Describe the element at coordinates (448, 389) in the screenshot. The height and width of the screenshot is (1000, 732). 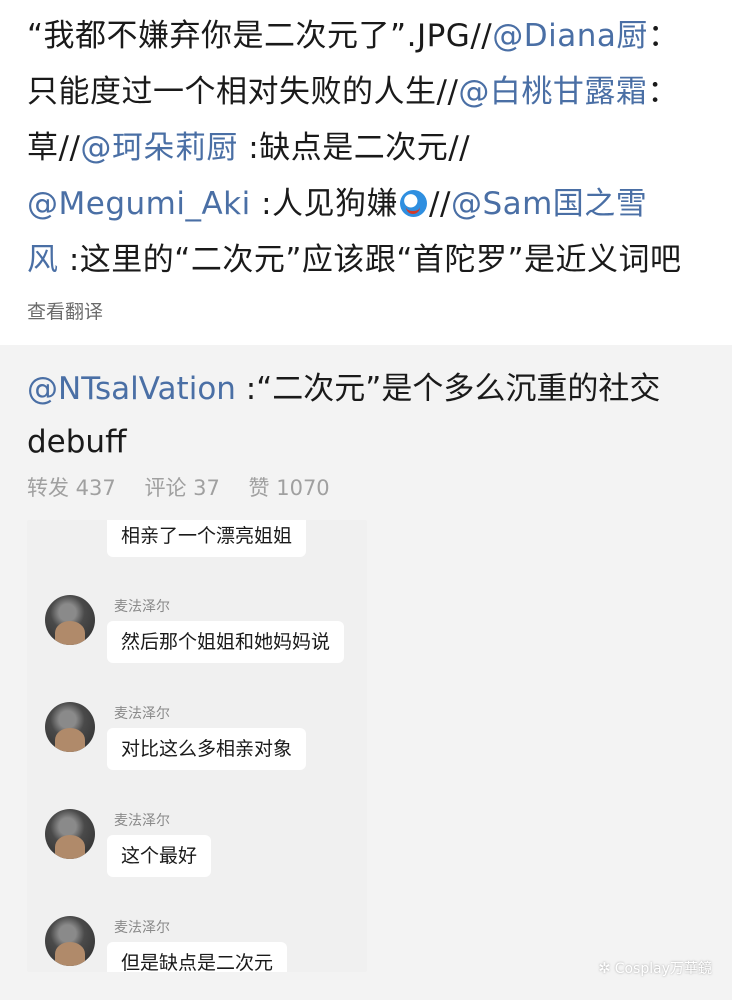
I see `repost-text: :“二次元”是个多么沉重的社交` at that location.